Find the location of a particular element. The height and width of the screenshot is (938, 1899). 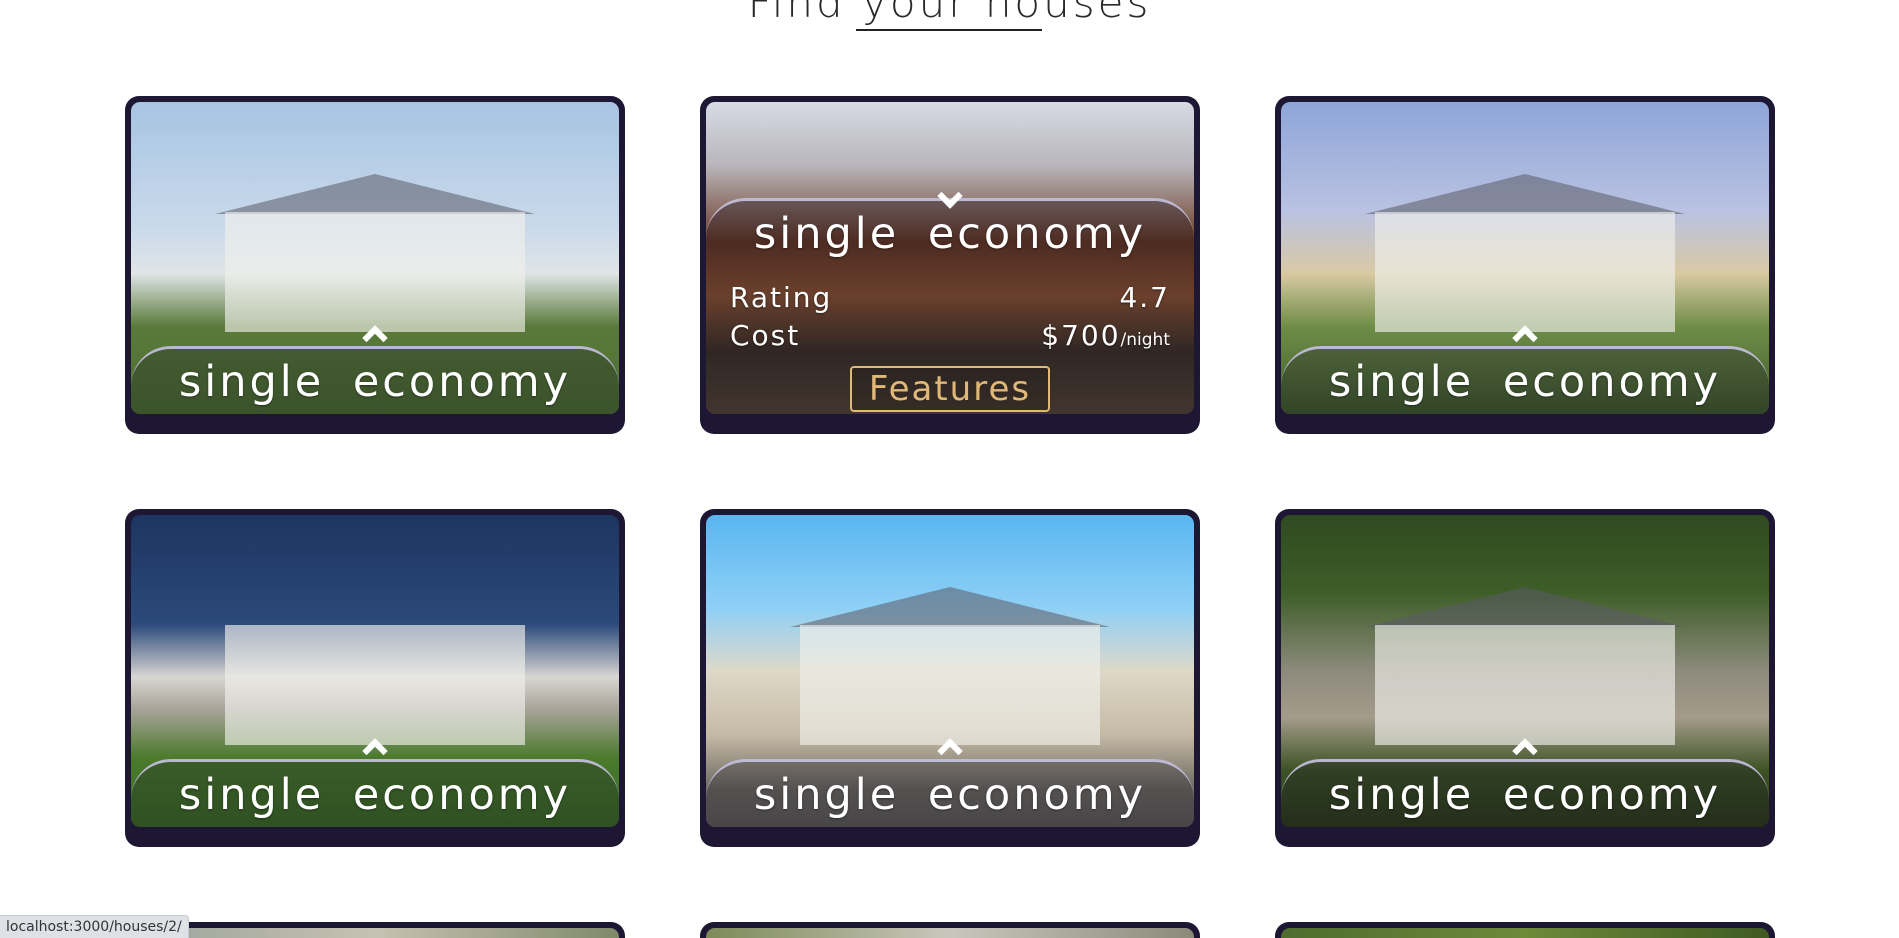

rating-row: Rating 4.7 is located at coordinates (950, 298).